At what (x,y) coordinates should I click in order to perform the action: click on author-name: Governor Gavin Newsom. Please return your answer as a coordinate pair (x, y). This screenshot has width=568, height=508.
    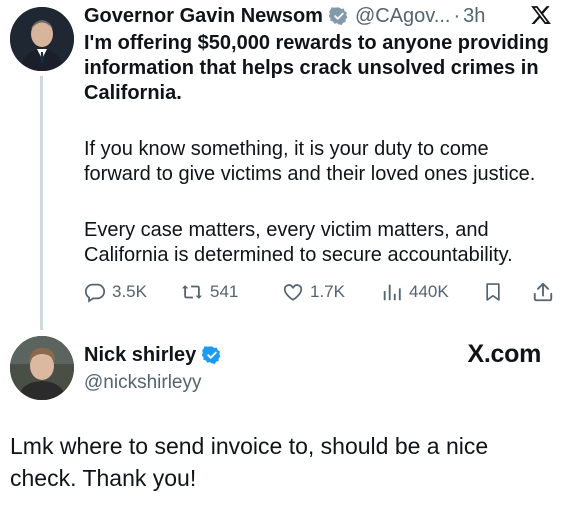
    Looking at the image, I should click on (203, 16).